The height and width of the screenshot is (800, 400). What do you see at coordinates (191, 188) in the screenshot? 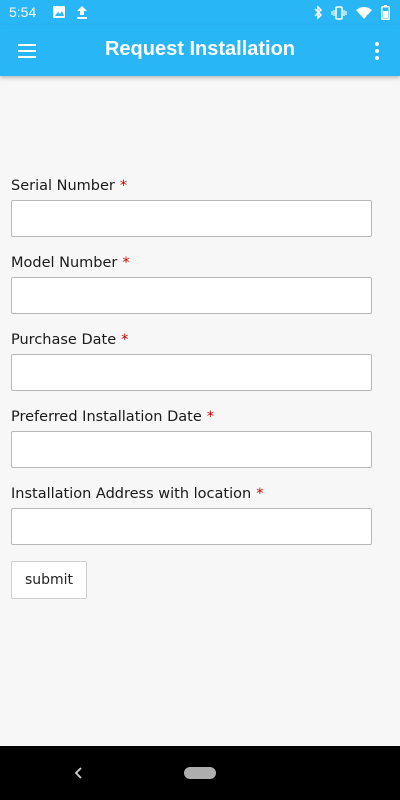
I see `serial-number-label: Serial Number *` at bounding box center [191, 188].